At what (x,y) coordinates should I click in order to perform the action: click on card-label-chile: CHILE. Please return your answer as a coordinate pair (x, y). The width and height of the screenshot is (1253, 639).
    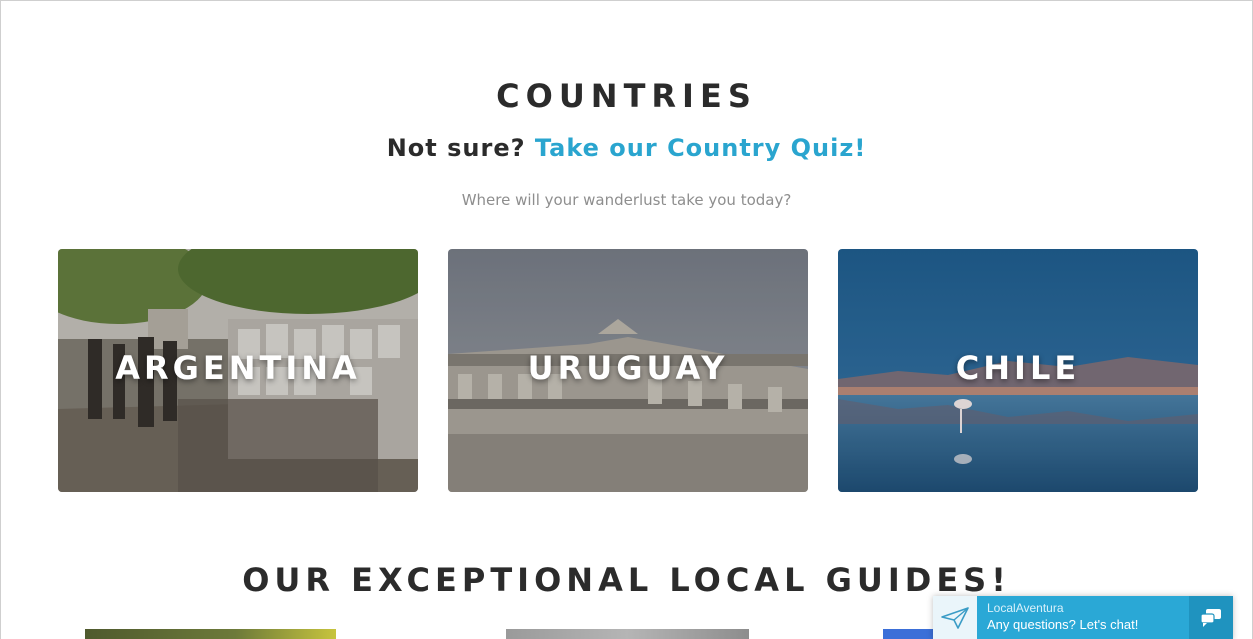
    Looking at the image, I should click on (1018, 368).